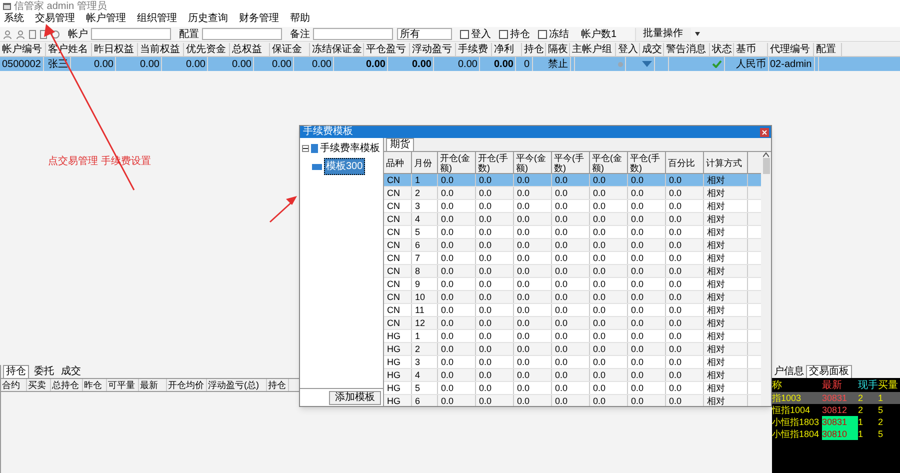  What do you see at coordinates (572, 271) in the screenshot?
I see `table-row: CN 8 0.0 0.0 0.0 0.0 0.0 0.0 0.0 相对` at bounding box center [572, 271].